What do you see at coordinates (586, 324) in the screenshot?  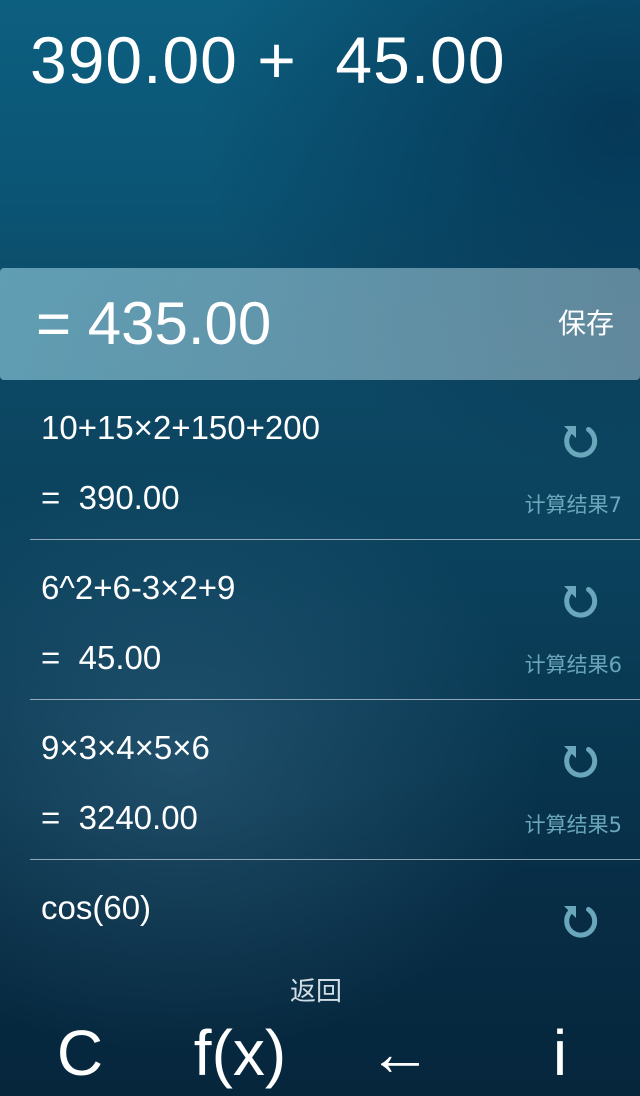 I see `save-button: 保存` at bounding box center [586, 324].